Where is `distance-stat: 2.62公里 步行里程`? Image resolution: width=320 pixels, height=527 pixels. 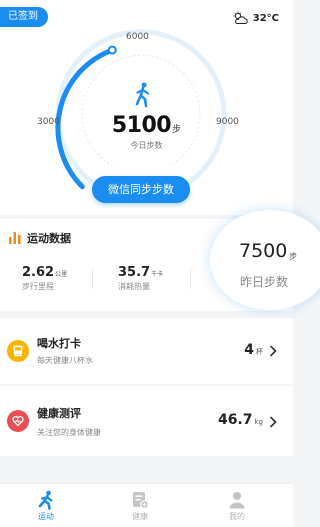 distance-stat: 2.62公里 步行里程 is located at coordinates (45, 276).